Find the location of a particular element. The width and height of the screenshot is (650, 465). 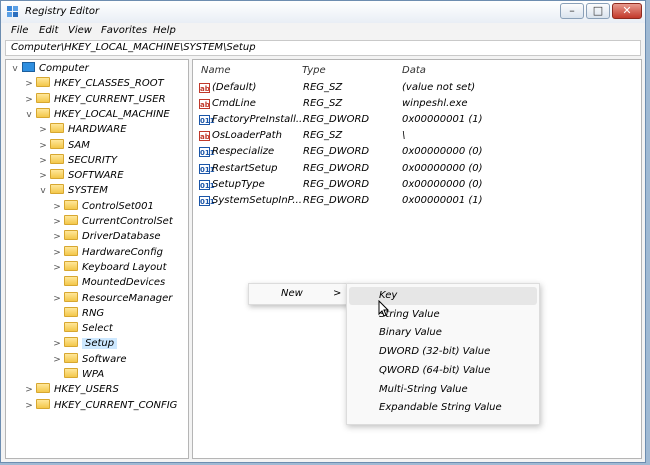

close-button: ✕ is located at coordinates (627, 11).